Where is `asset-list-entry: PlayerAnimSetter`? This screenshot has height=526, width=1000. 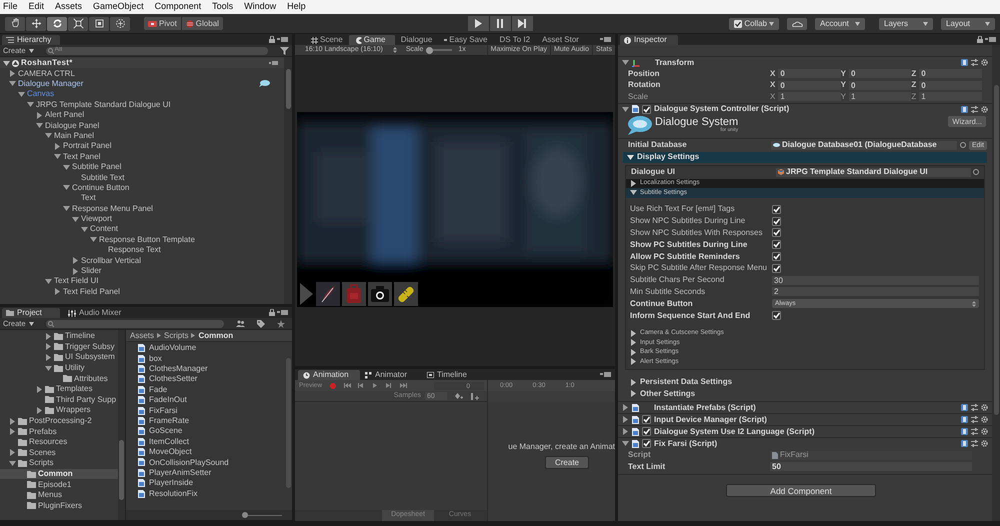 asset-list-entry: PlayerAnimSetter is located at coordinates (180, 472).